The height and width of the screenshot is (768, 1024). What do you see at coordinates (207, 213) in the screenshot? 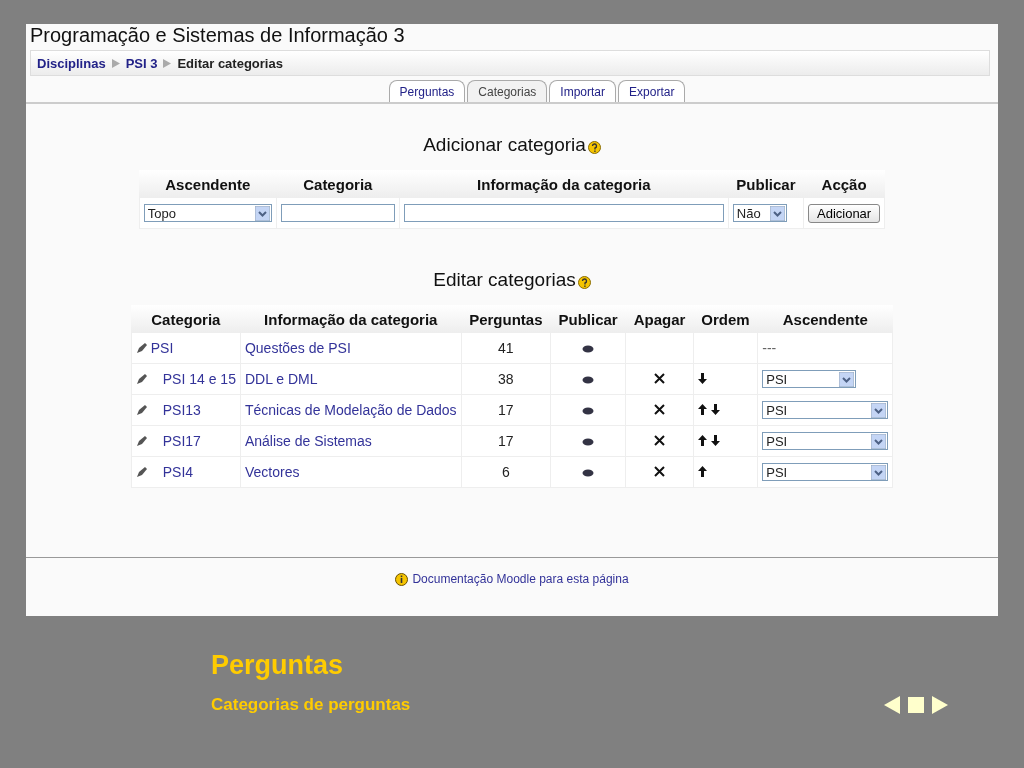
I see `parent-select: Topo` at bounding box center [207, 213].